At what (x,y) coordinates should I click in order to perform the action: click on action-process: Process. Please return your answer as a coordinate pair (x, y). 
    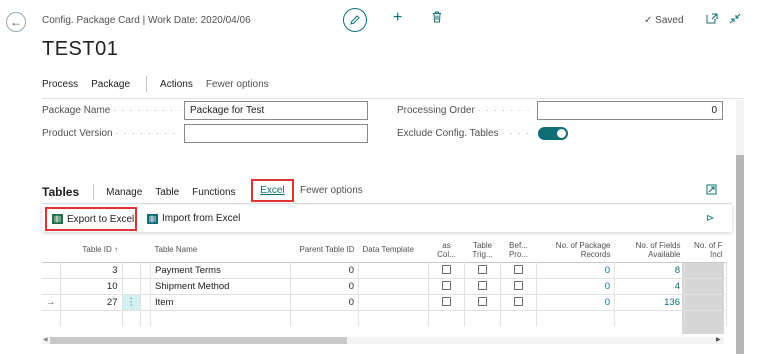
    Looking at the image, I should click on (60, 84).